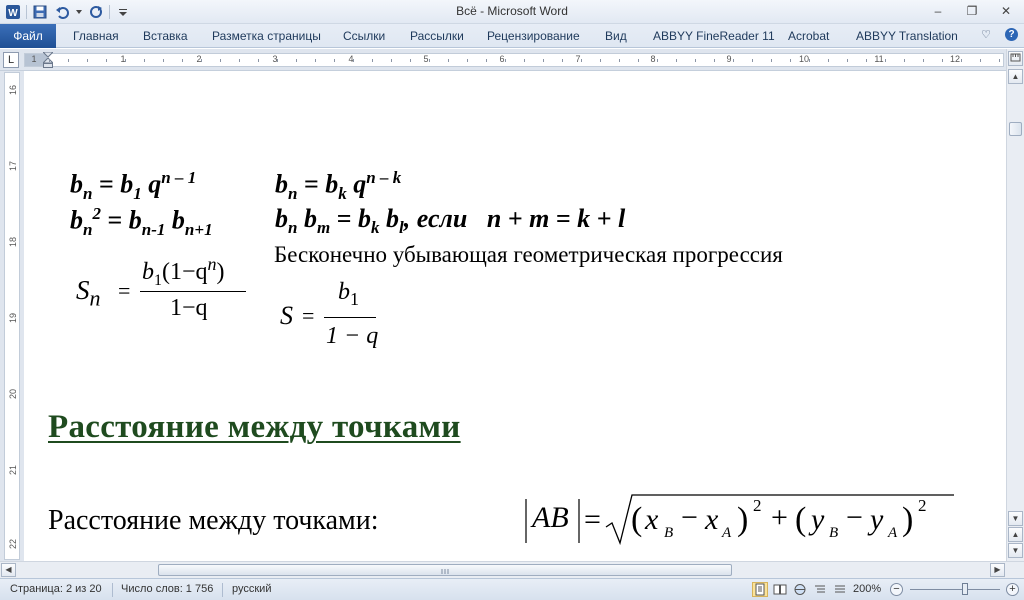 The width and height of the screenshot is (1024, 600). Describe the element at coordinates (11, 60) in the screenshot. I see `tab-selector-button: L` at that location.